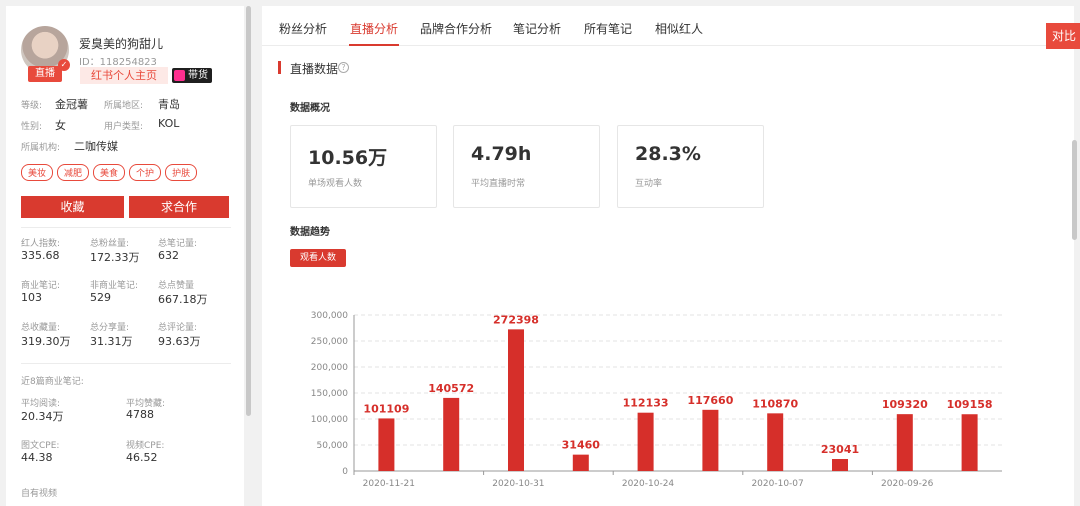 This screenshot has height=506, width=1080. What do you see at coordinates (526, 166) in the screenshot?
I see `metric-card: 4.79h 平均直播时常` at bounding box center [526, 166].